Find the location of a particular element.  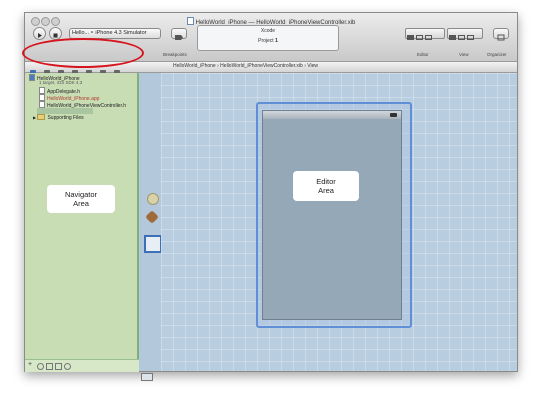

battery-icon is located at coordinates (393, 115).